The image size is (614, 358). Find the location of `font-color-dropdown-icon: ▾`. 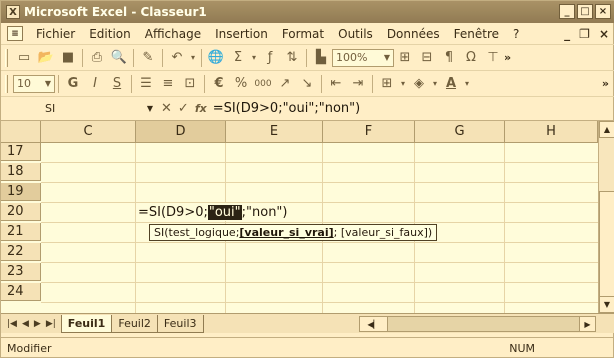

font-color-dropdown-icon: ▾ is located at coordinates (467, 84).